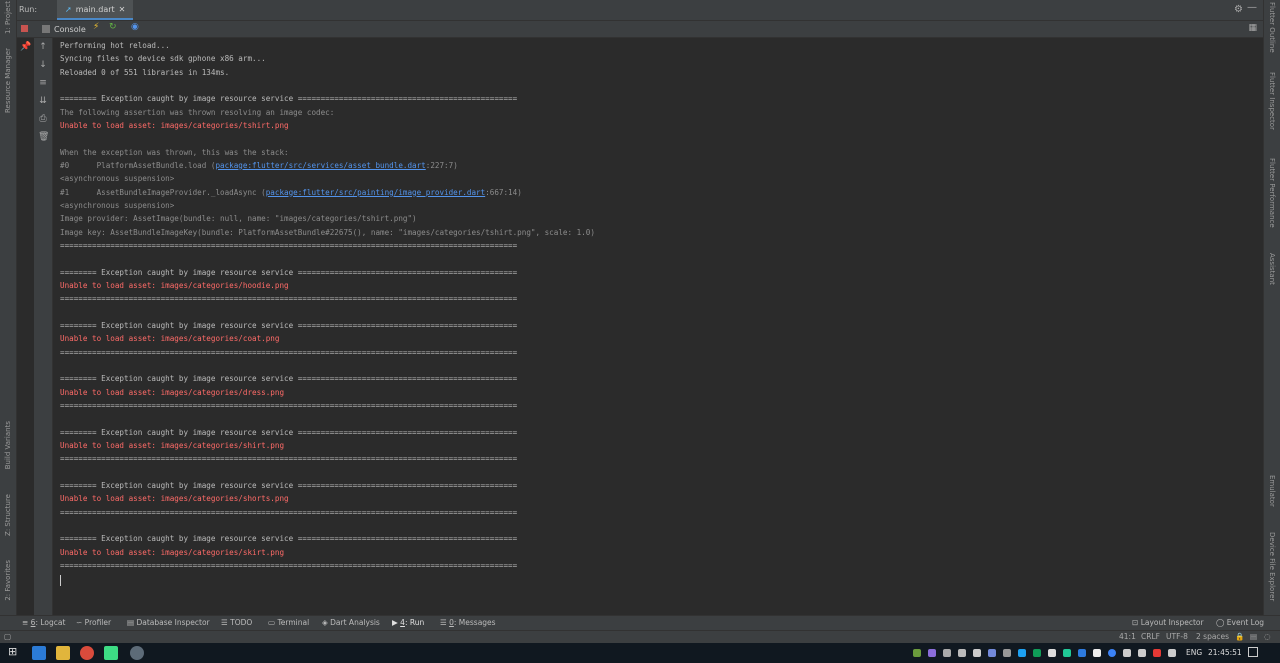 The width and height of the screenshot is (1280, 663). What do you see at coordinates (1252, 28) in the screenshot?
I see `layout-icon: ▦` at bounding box center [1252, 28].